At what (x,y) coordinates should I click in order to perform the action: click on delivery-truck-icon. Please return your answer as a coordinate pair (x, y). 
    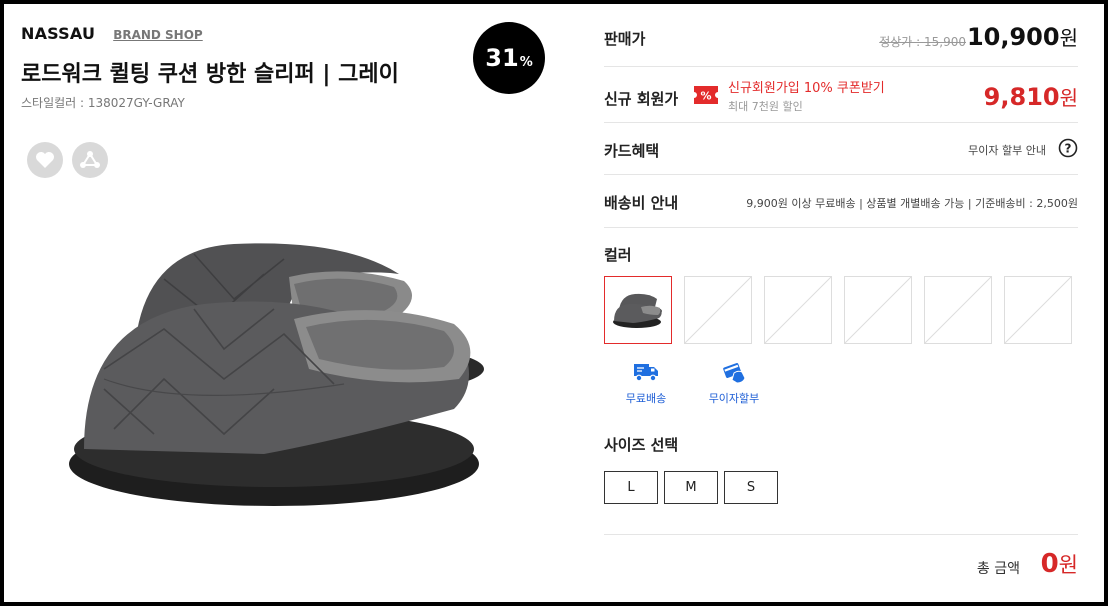
    Looking at the image, I should click on (646, 373).